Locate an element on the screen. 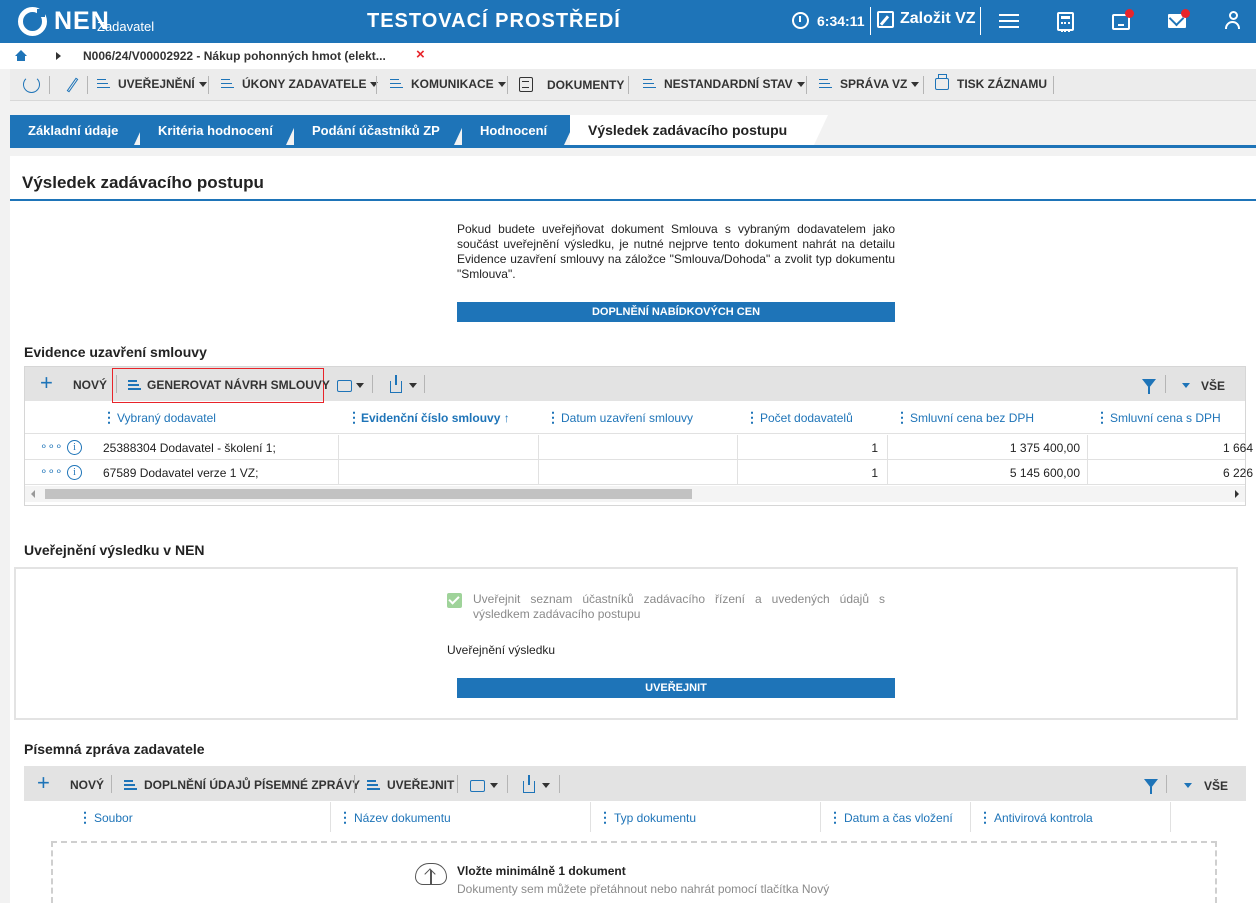  refresh-icon is located at coordinates (31, 84).